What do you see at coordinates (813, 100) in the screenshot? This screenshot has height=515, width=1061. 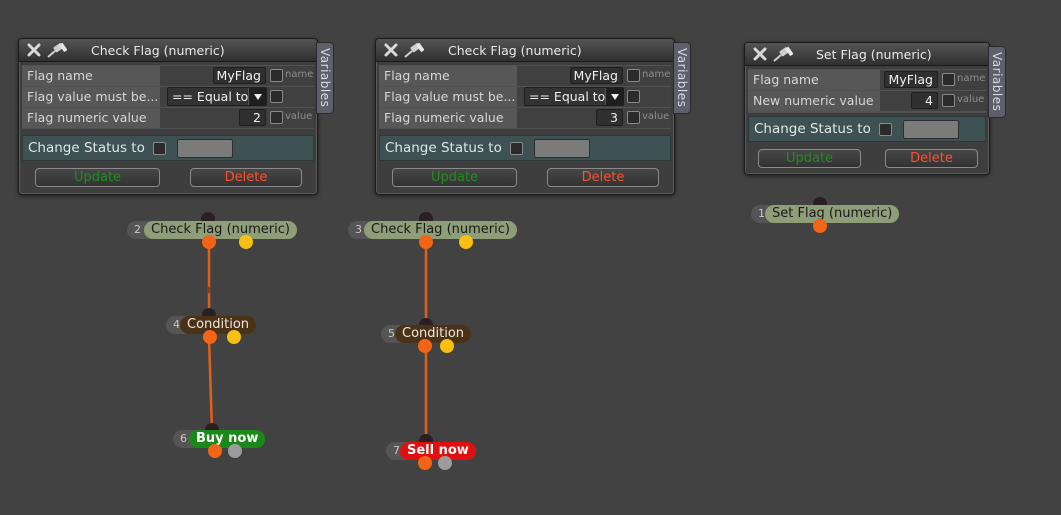 I see `new-numeric-value-label: New numeric value` at bounding box center [813, 100].